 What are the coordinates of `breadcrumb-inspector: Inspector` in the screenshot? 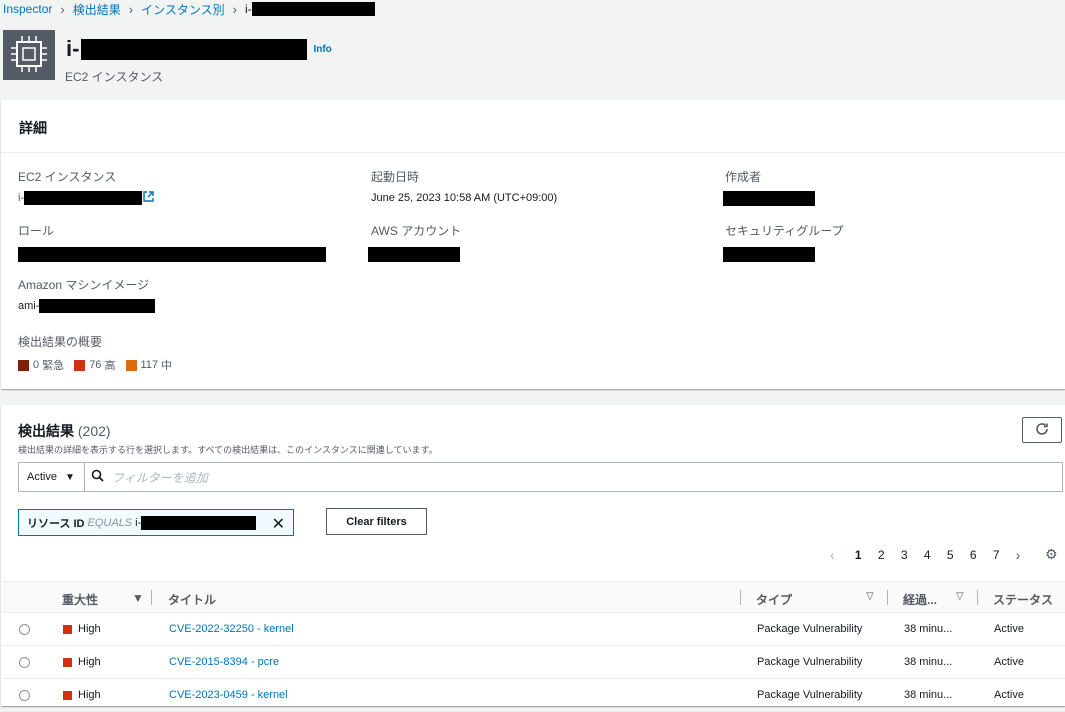 It's located at (27, 9).